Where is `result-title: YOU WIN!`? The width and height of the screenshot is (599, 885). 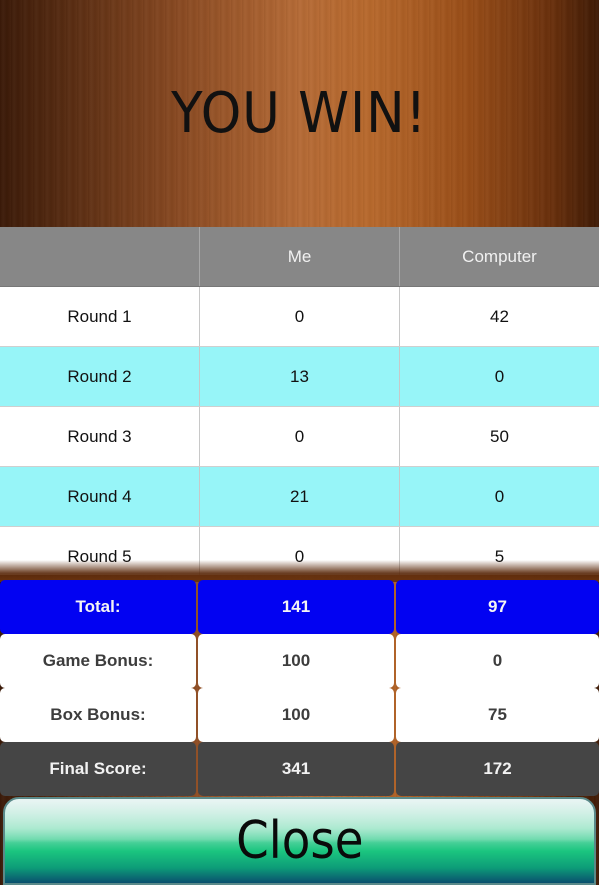 result-title: YOU WIN! is located at coordinates (299, 113).